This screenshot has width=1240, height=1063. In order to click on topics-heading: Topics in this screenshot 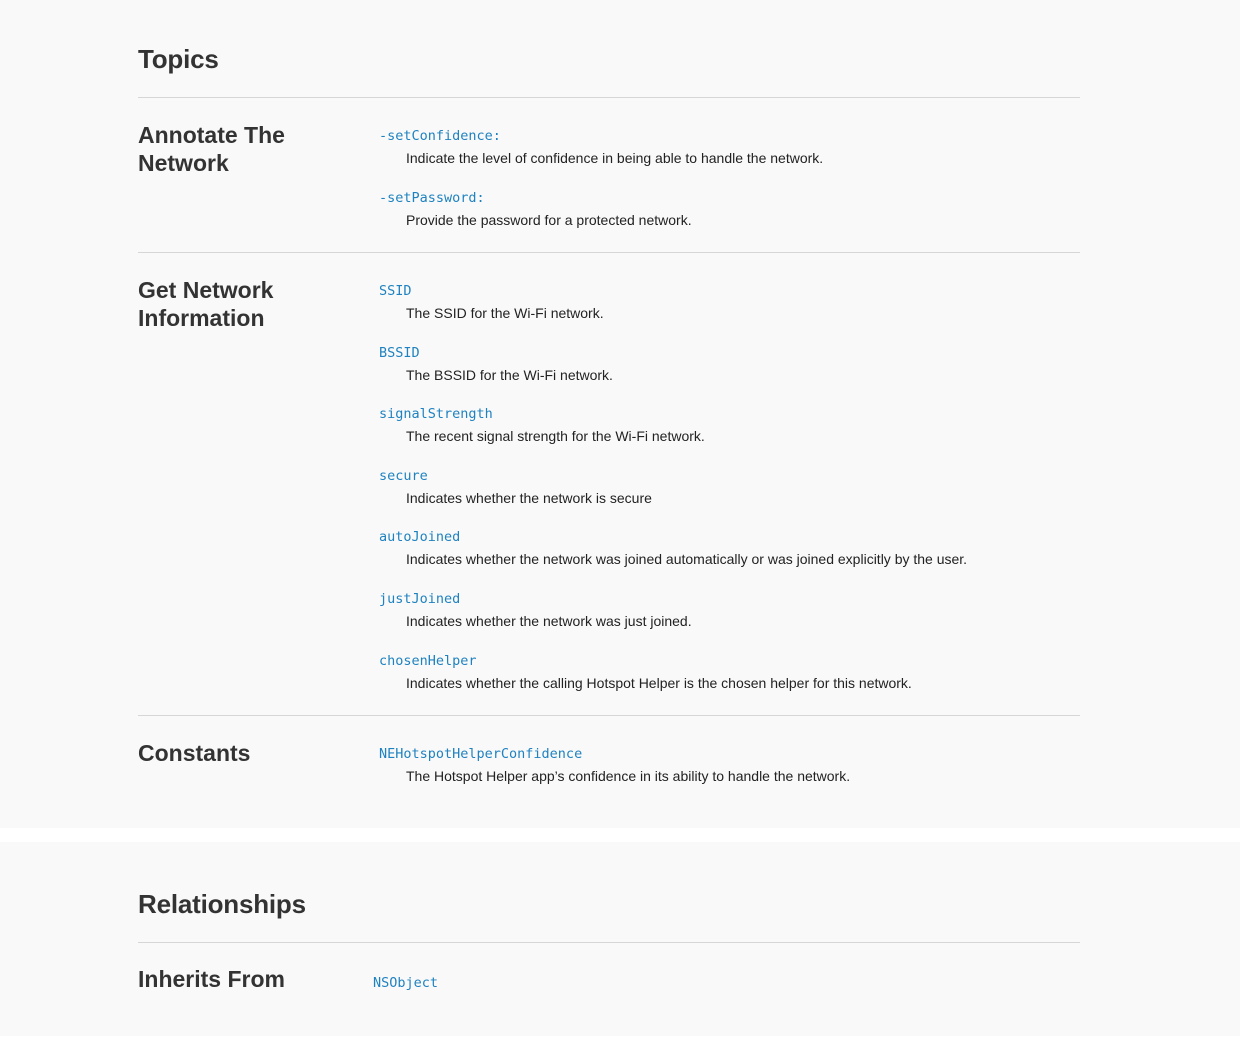, I will do `click(178, 59)`.